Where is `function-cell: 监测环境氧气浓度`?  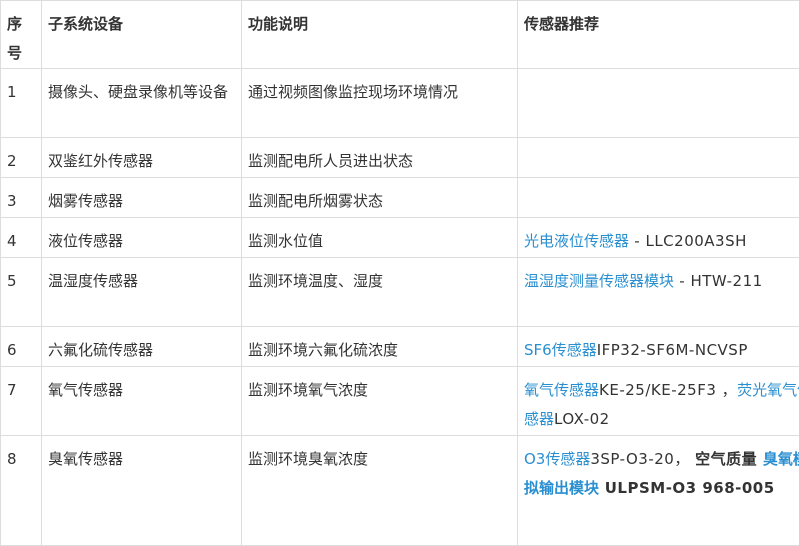 function-cell: 监测环境氧气浓度 is located at coordinates (380, 401).